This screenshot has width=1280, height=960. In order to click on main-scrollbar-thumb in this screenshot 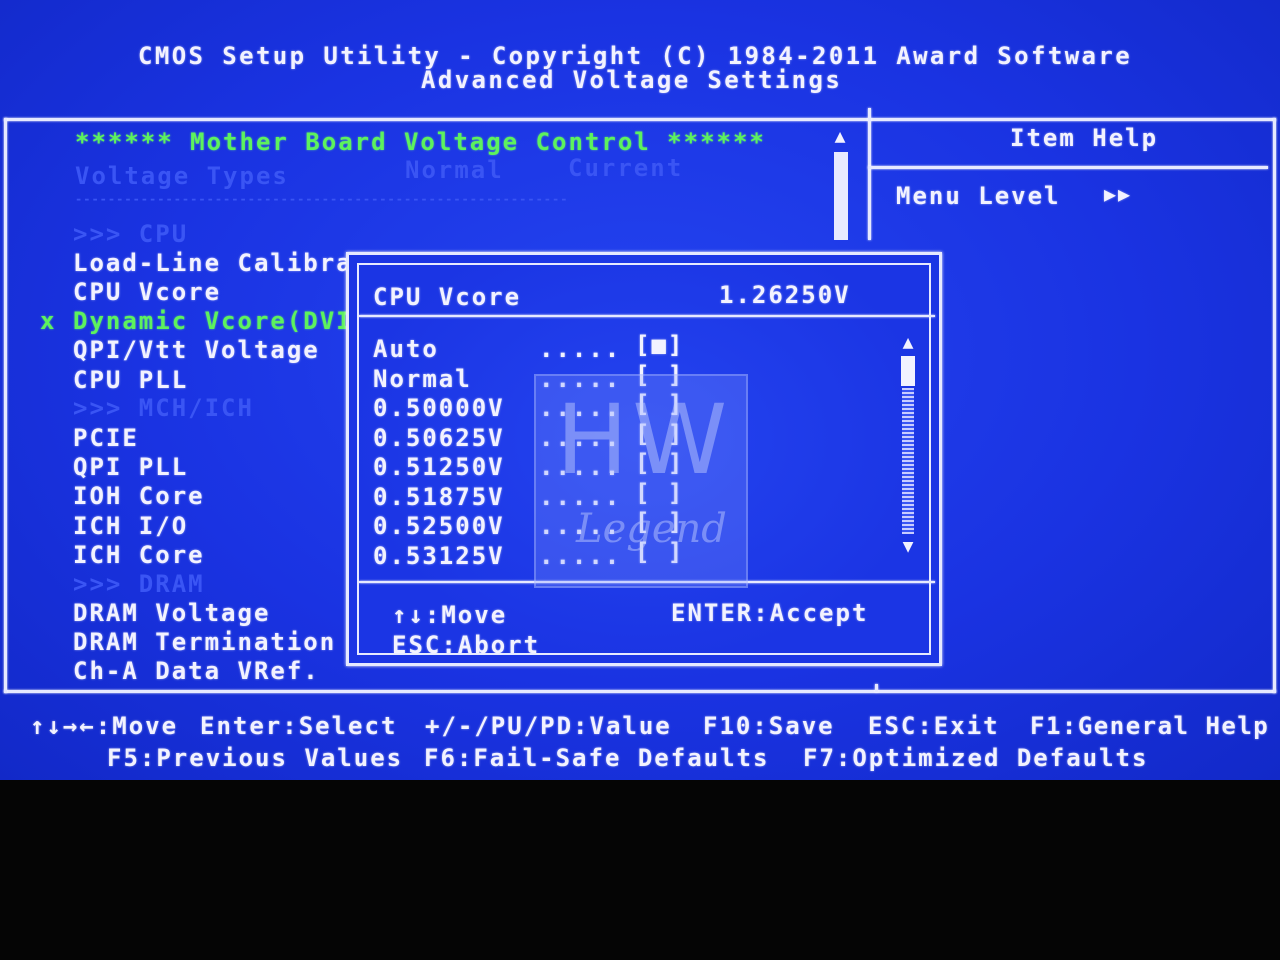, I will do `click(841, 196)`.